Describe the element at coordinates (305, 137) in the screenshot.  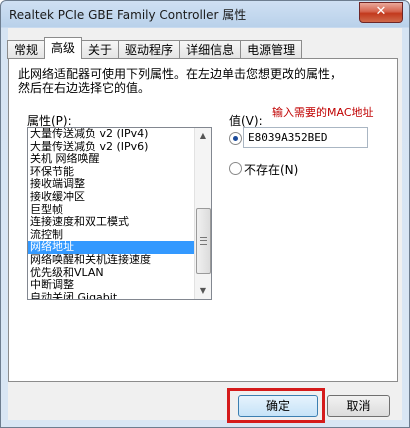
I see `value-input: E8039A352BED` at that location.